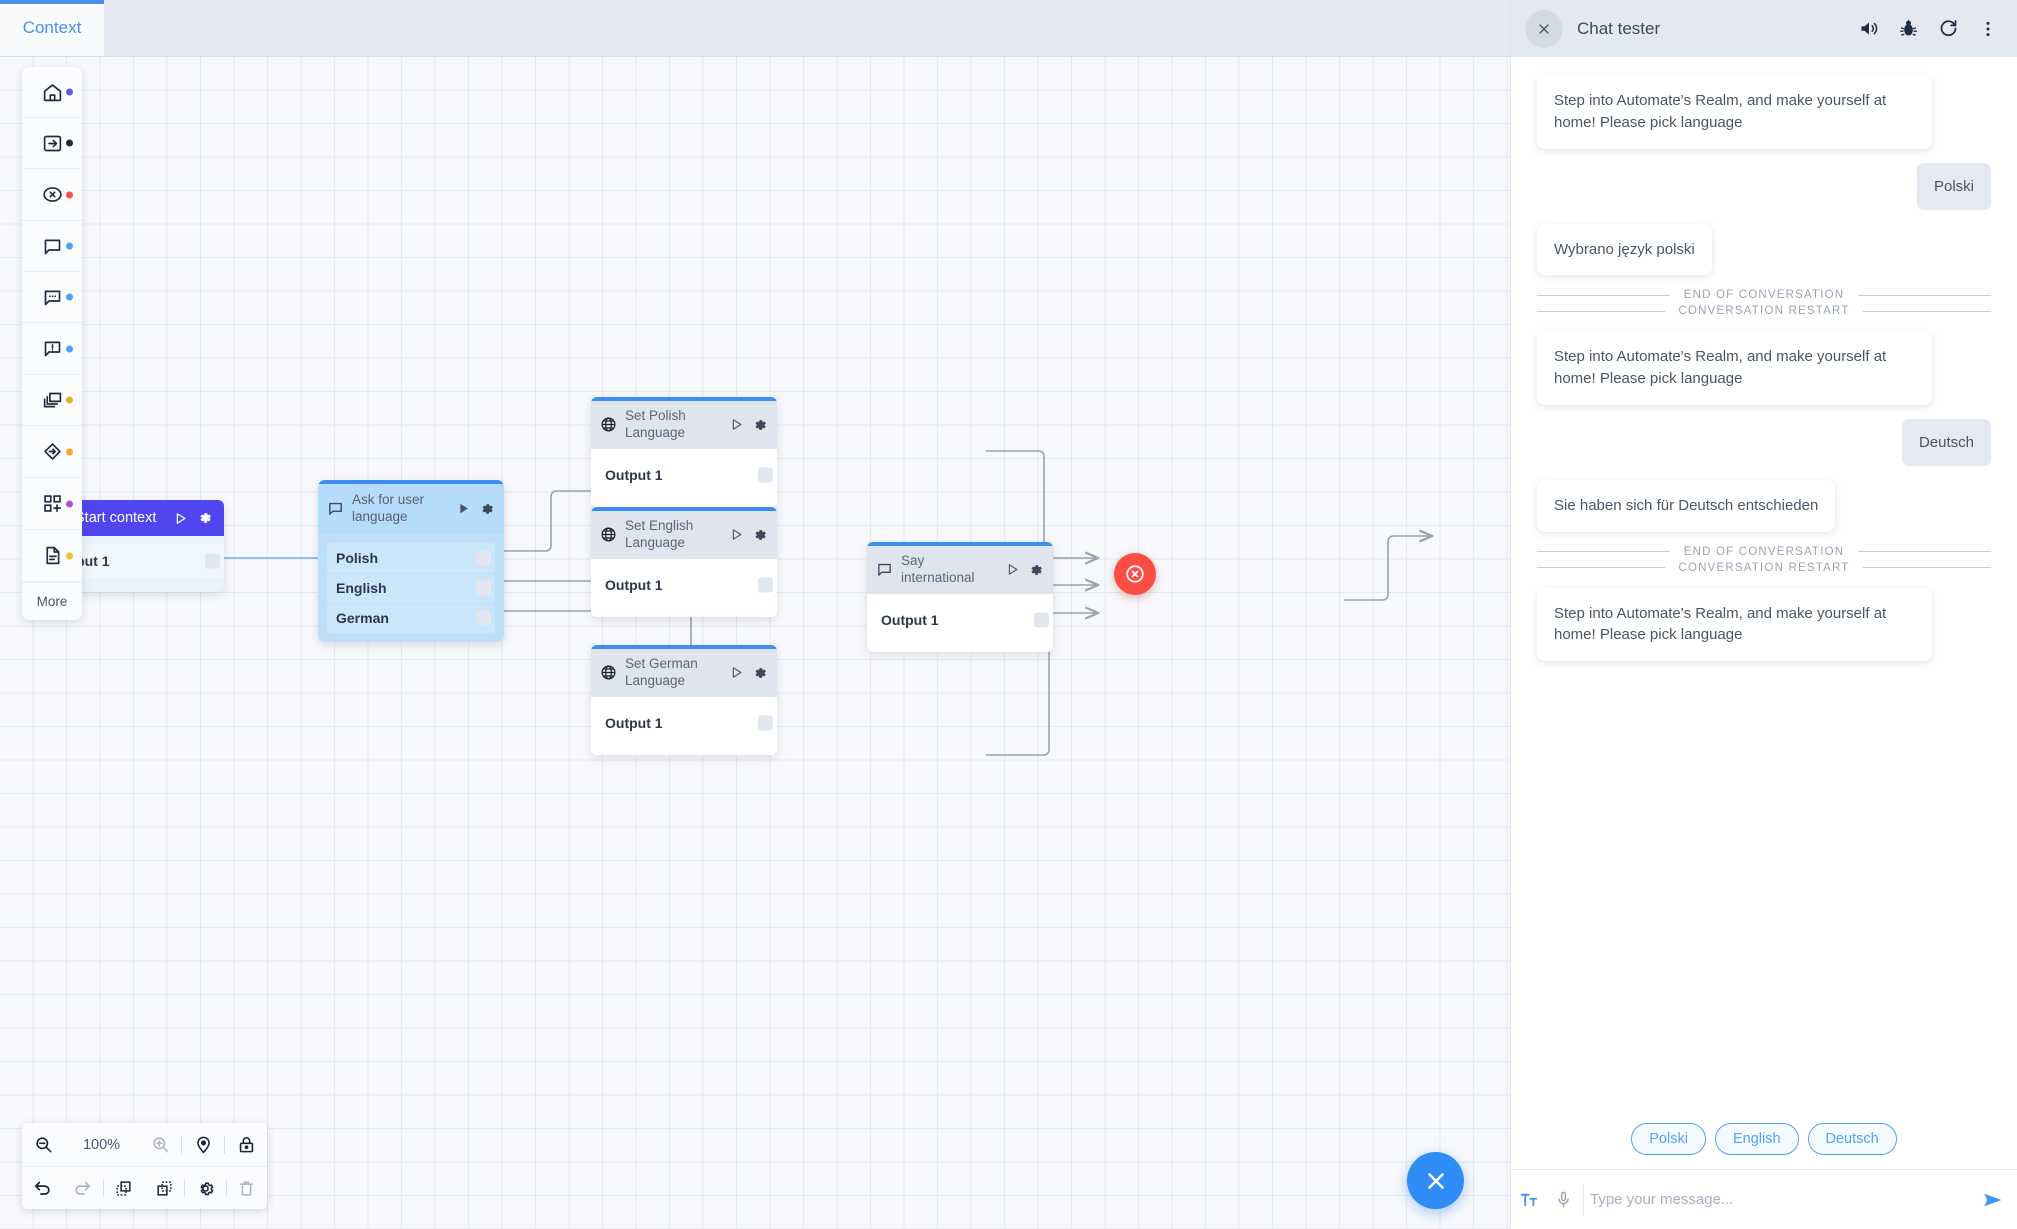 This screenshot has width=2017, height=1229. I want to click on node-body: Output 1, so click(684, 477).